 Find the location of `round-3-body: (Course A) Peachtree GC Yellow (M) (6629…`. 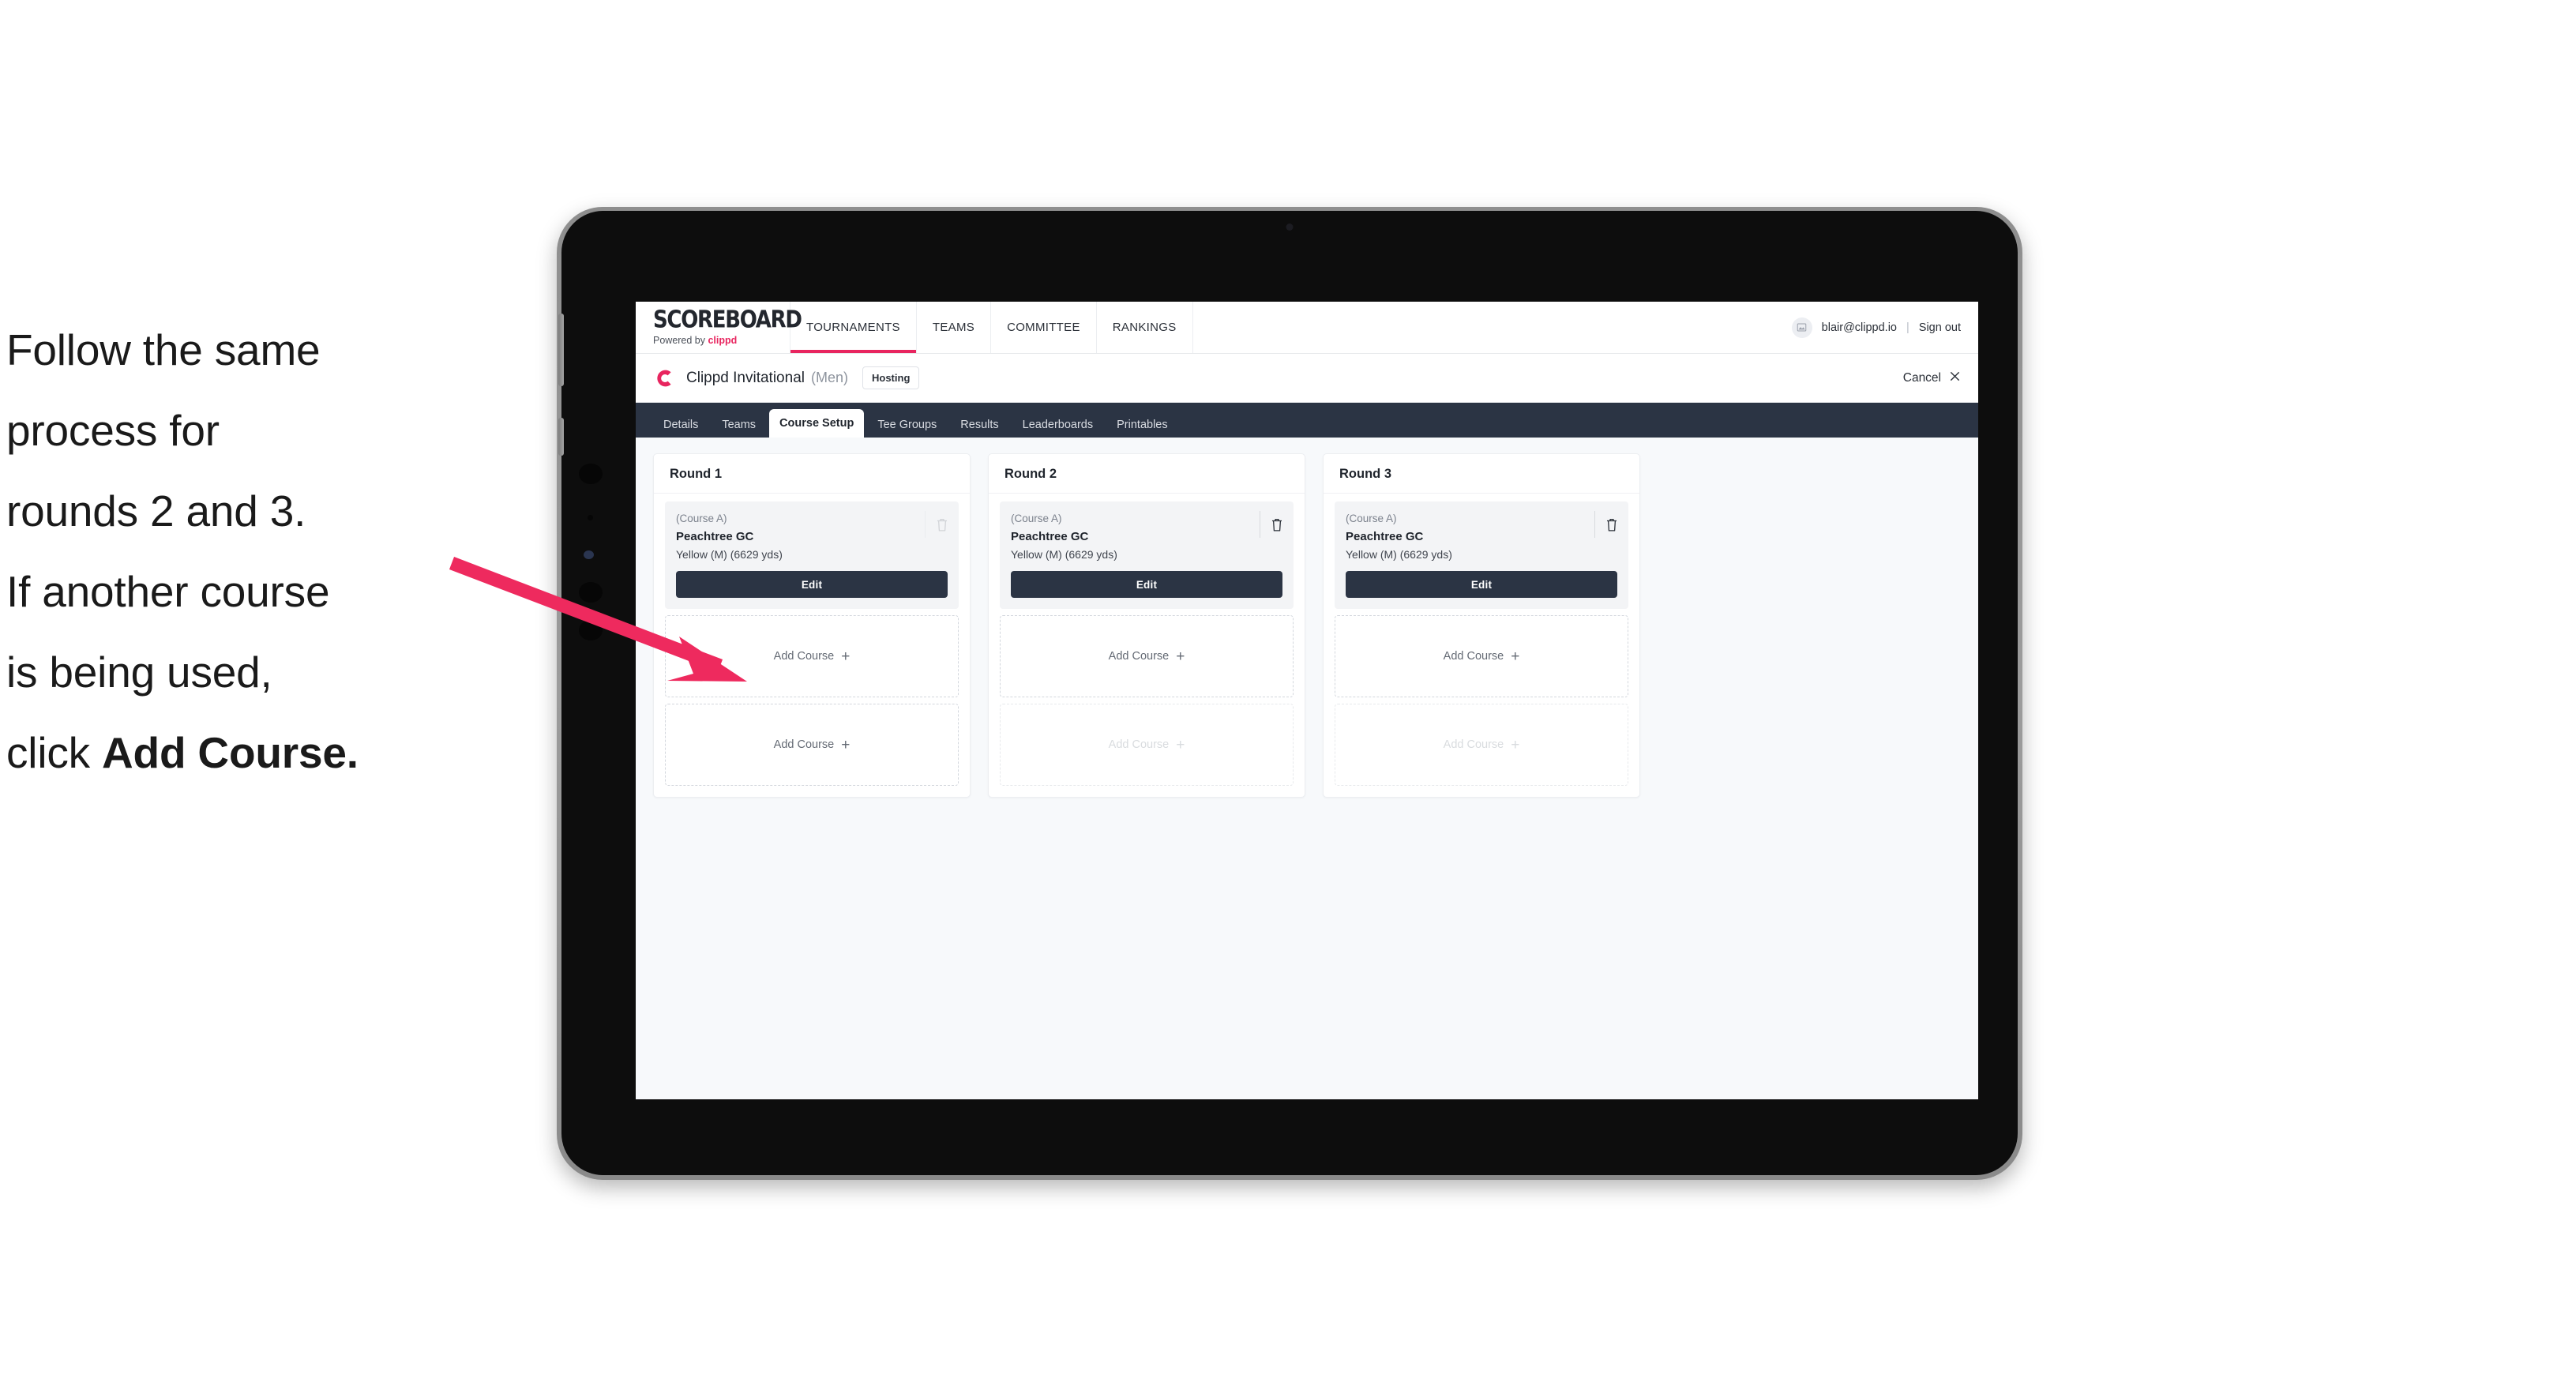

round-3-body: (Course A) Peachtree GC Yellow (M) (6629… is located at coordinates (1481, 645).